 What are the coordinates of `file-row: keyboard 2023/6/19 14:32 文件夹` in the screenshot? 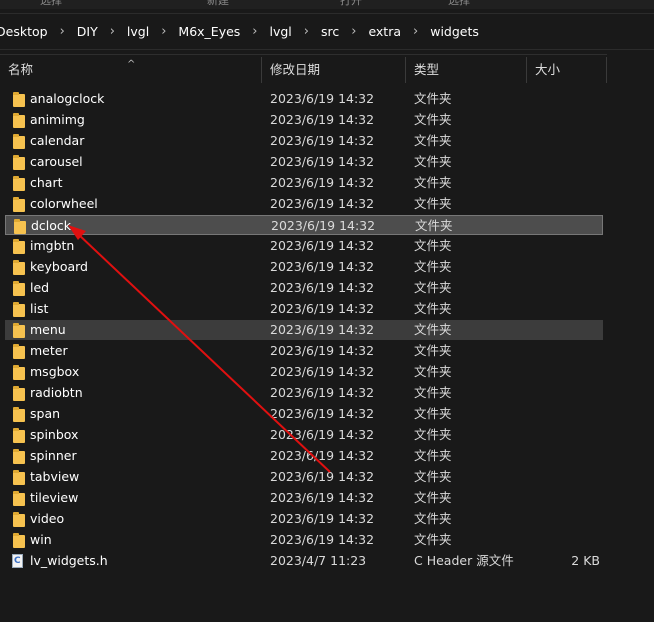 It's located at (304, 267).